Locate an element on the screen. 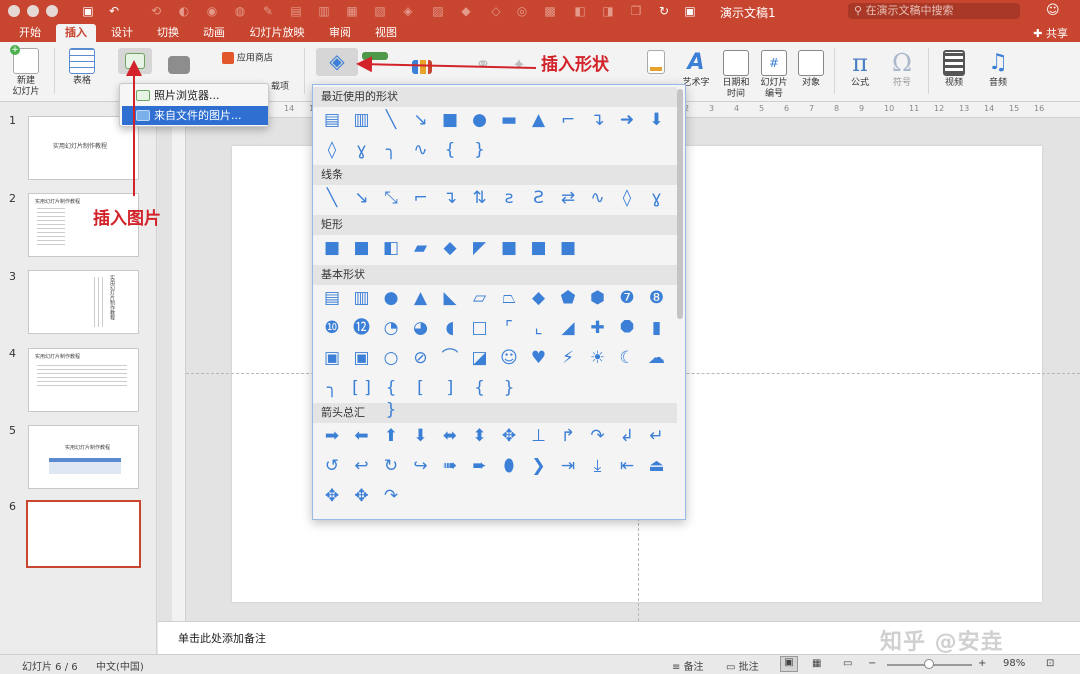  shape-option-icon: ➡ is located at coordinates (332, 436).